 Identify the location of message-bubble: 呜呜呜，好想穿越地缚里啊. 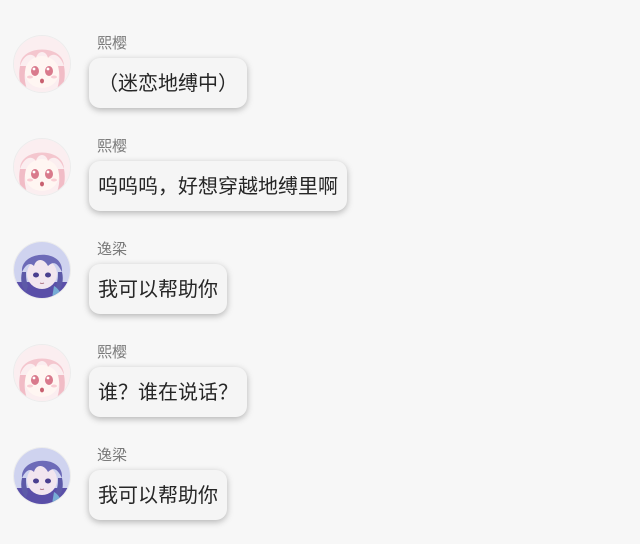
(218, 186).